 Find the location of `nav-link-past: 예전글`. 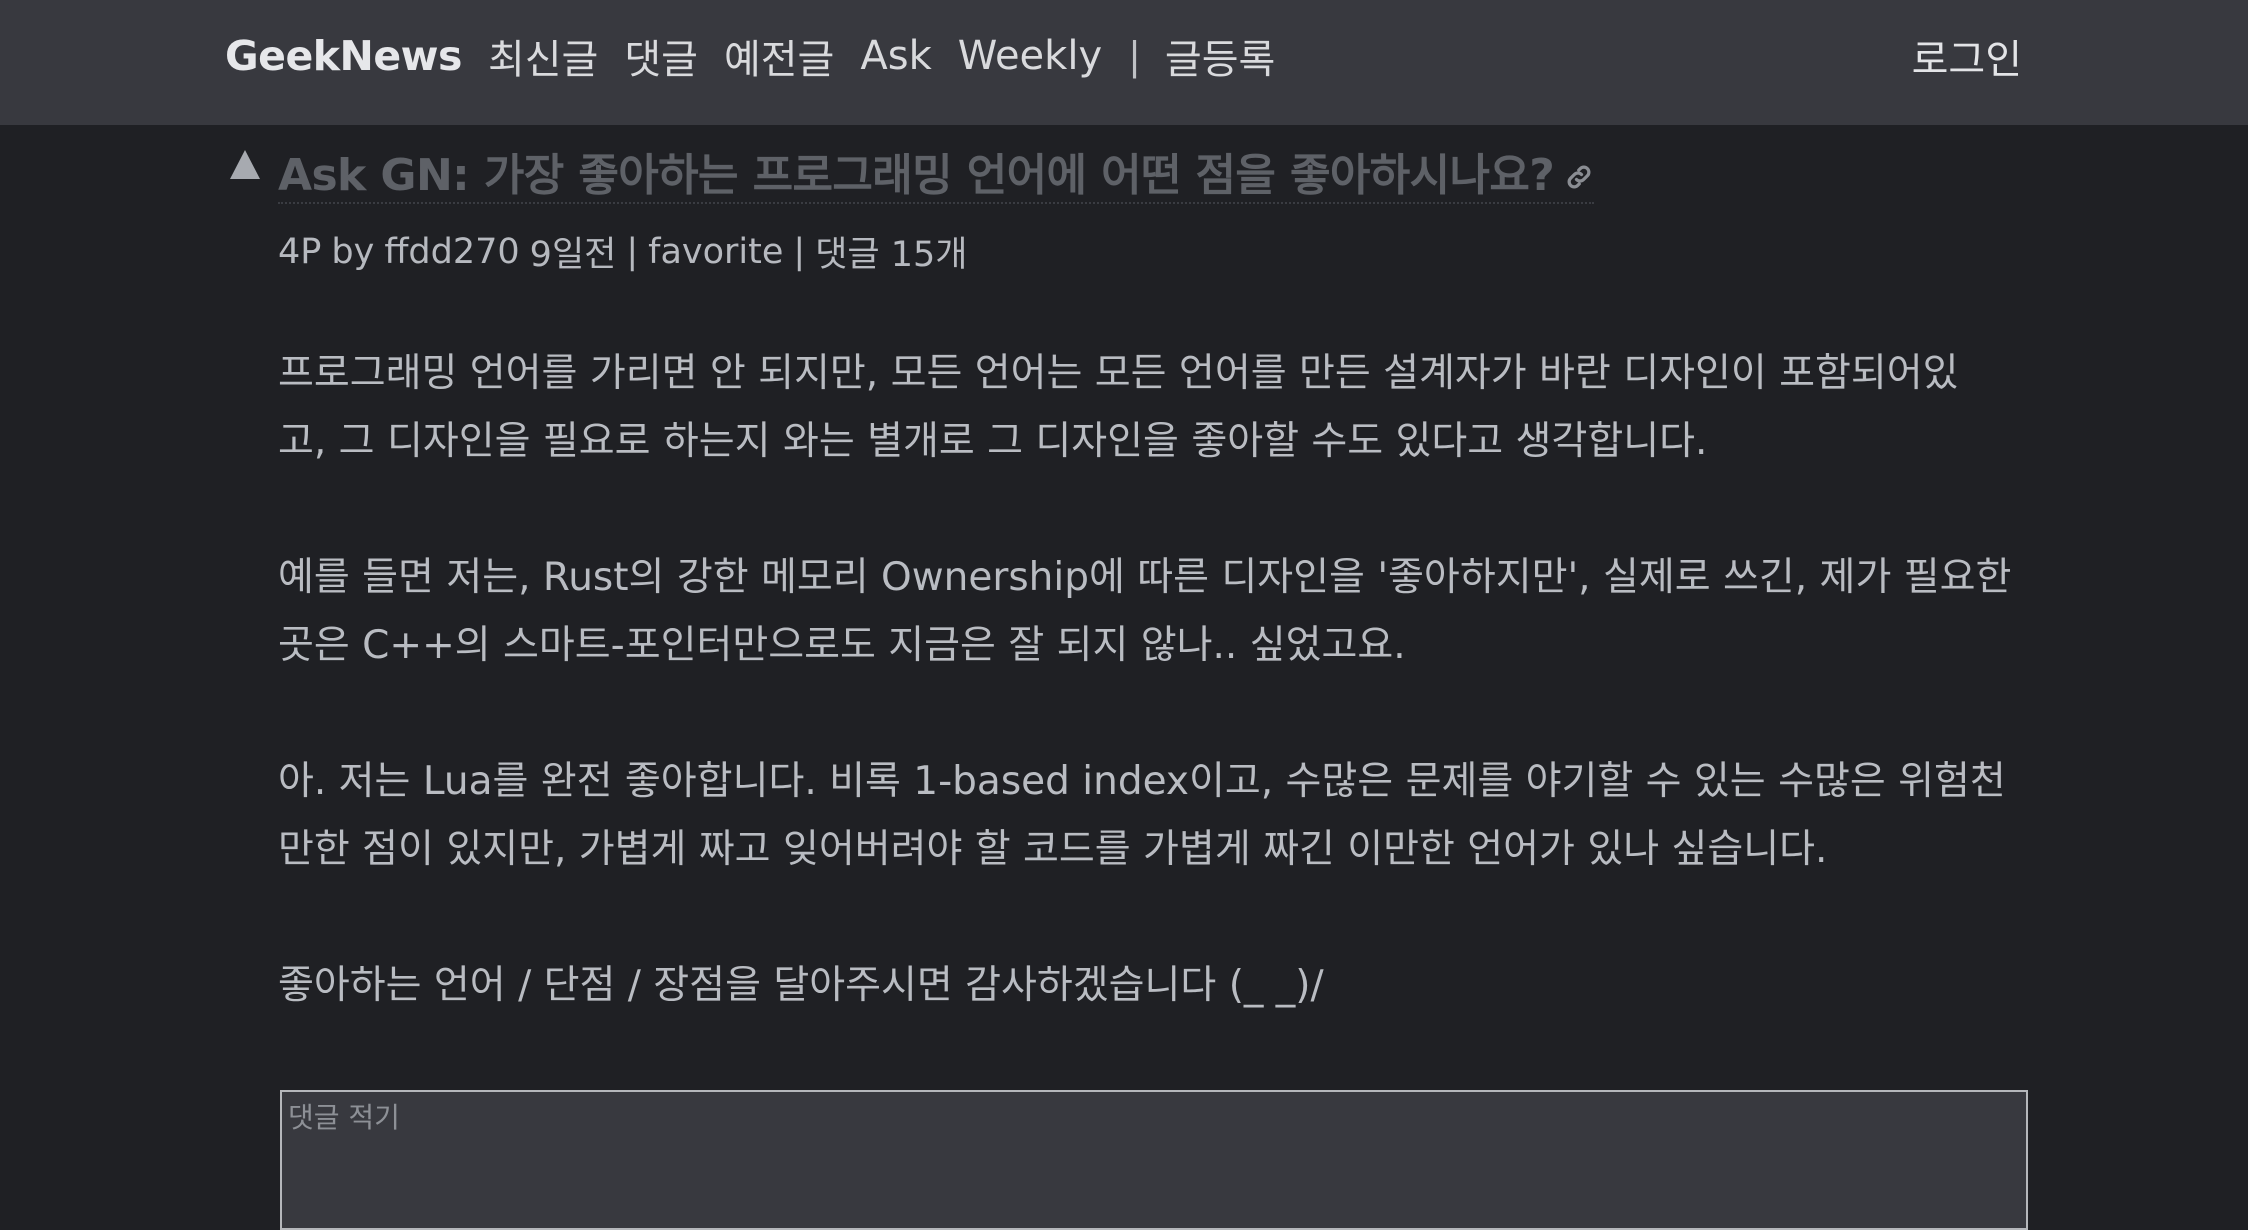

nav-link-past: 예전글 is located at coordinates (779, 56).